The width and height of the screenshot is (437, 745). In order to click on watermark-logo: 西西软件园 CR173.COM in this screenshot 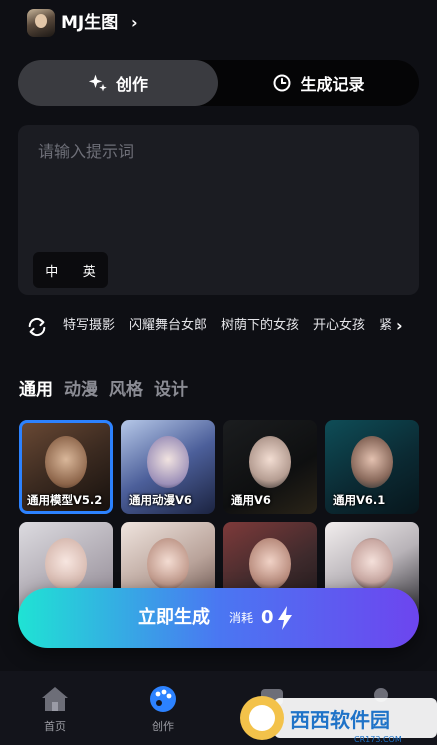, I will do `click(338, 720)`.